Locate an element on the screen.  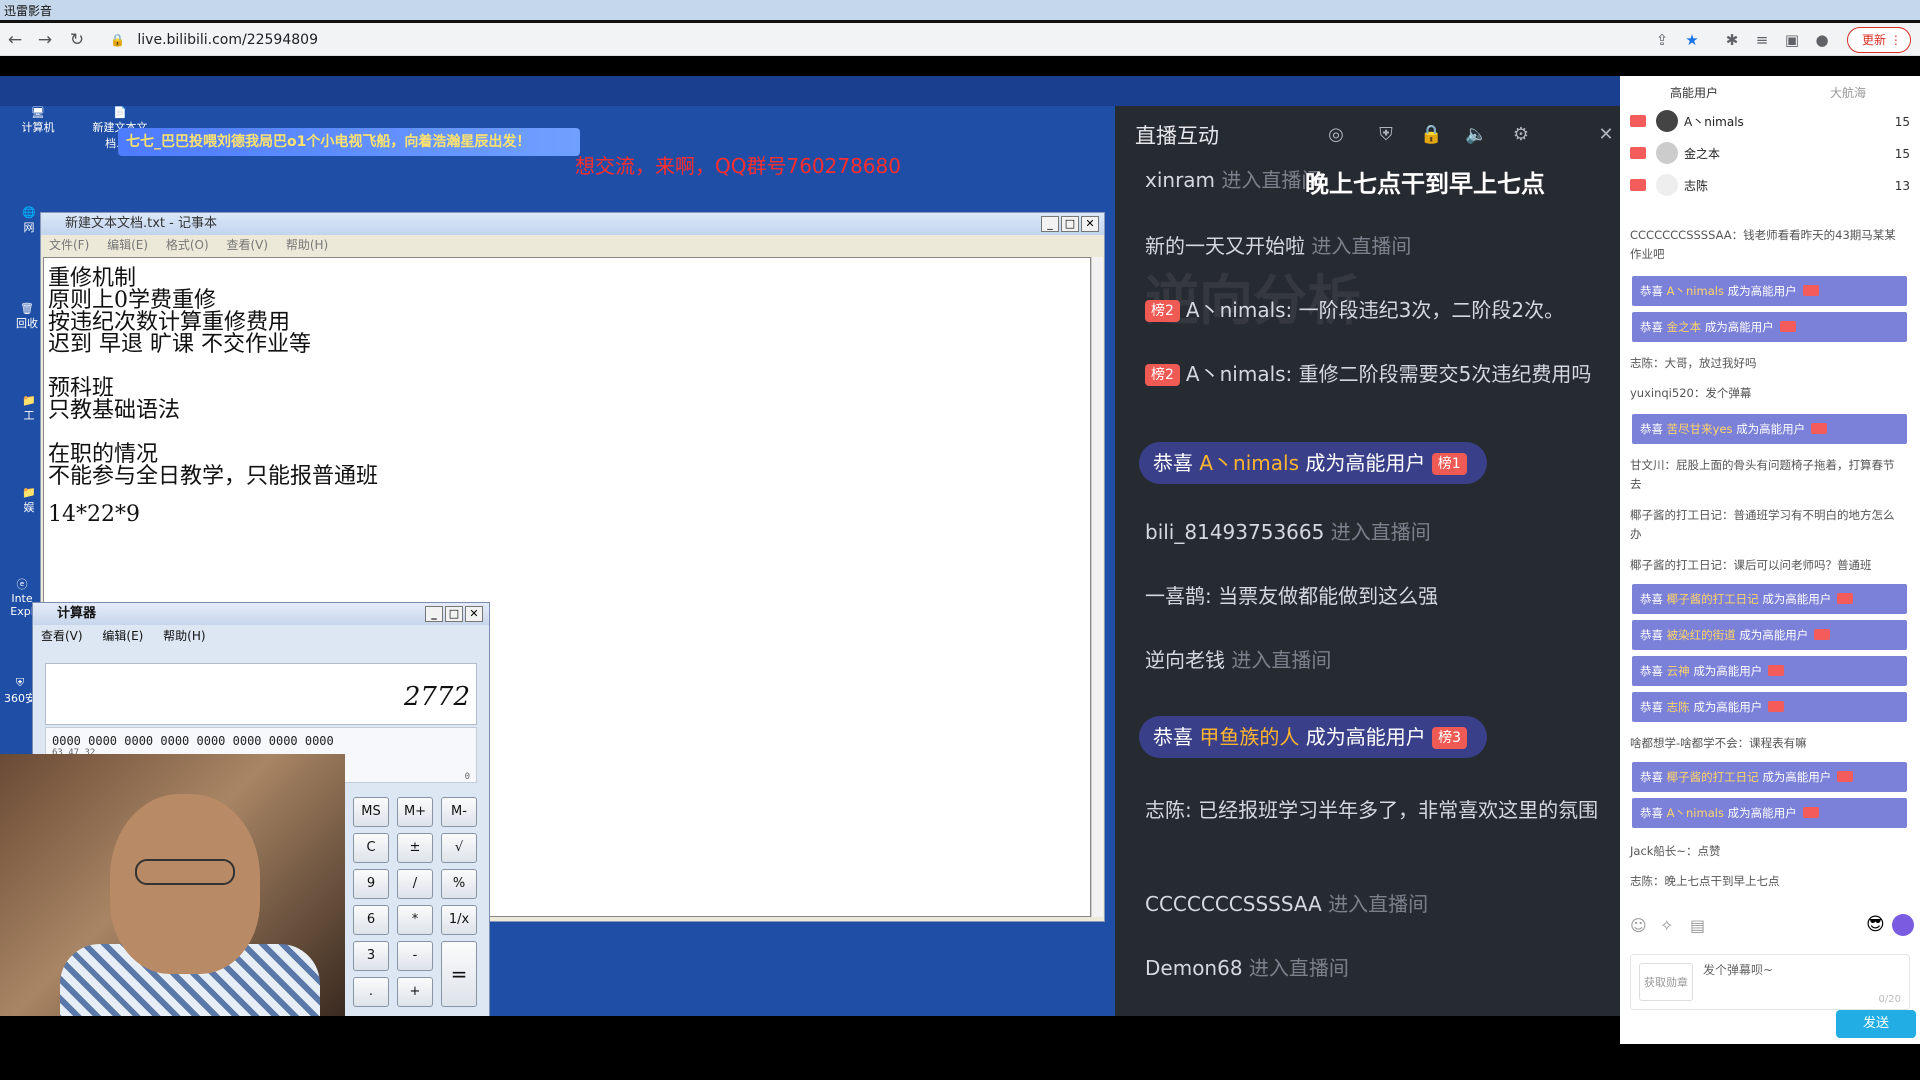
recycle-bin-icon: 🗑 回收 is located at coordinates (27, 316).